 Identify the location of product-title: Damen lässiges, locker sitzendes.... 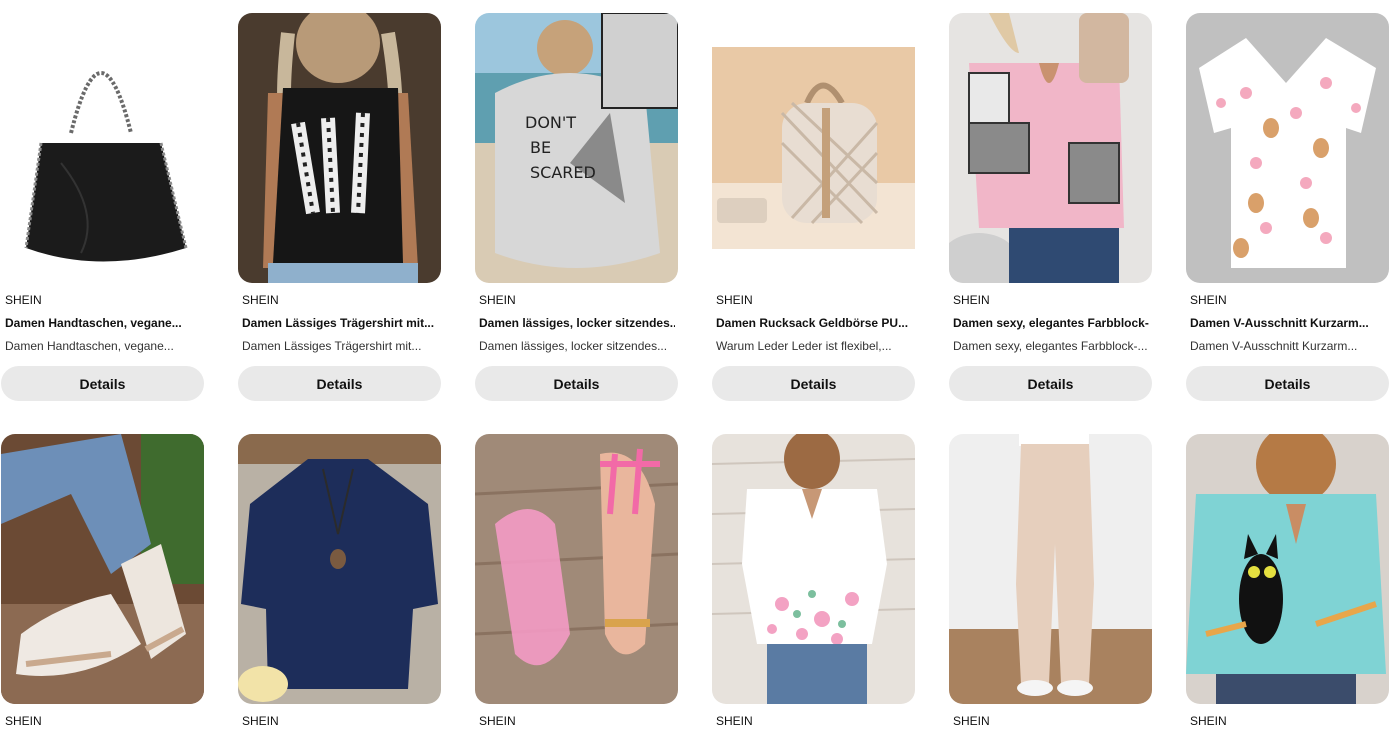
(577, 323).